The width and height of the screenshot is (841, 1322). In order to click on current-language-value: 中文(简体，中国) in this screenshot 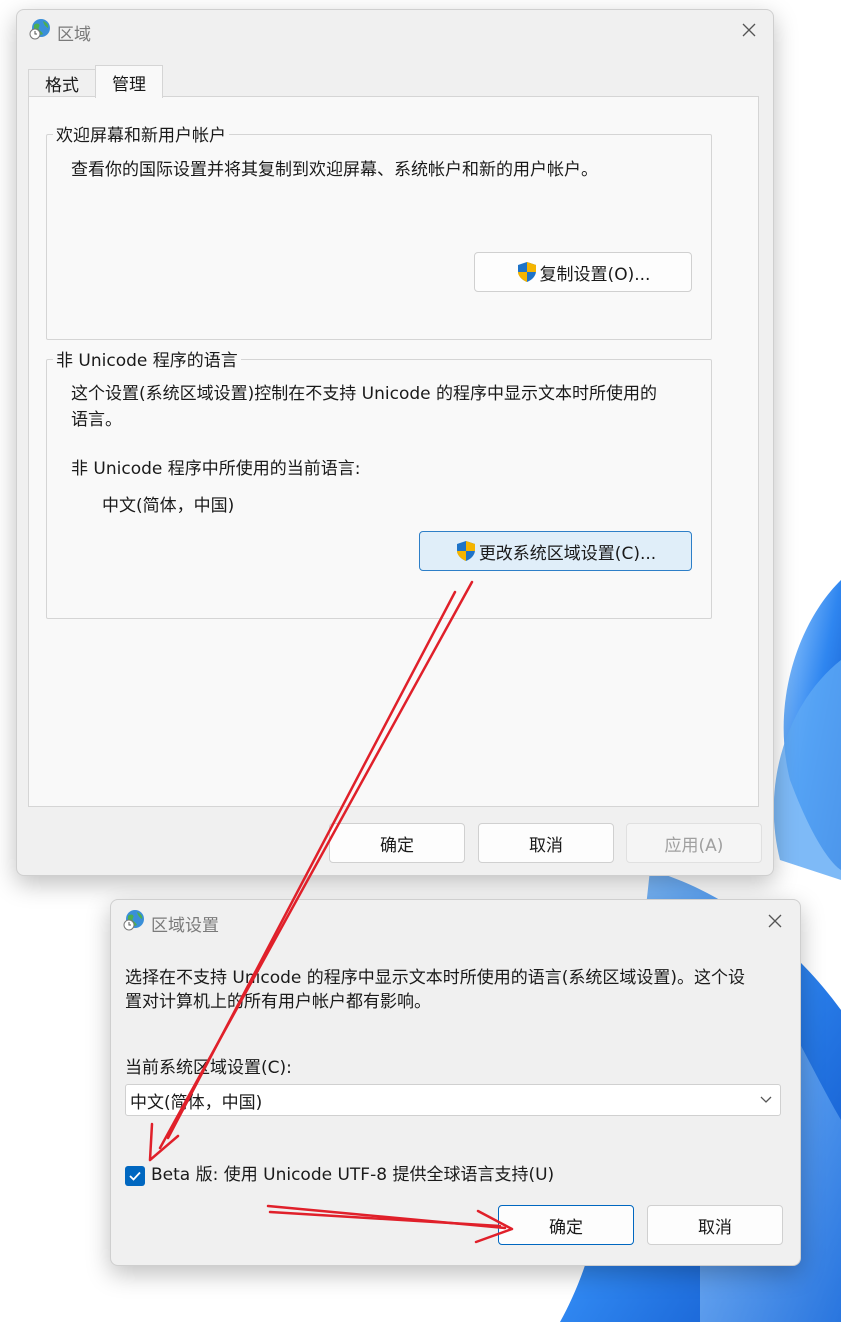, I will do `click(168, 506)`.